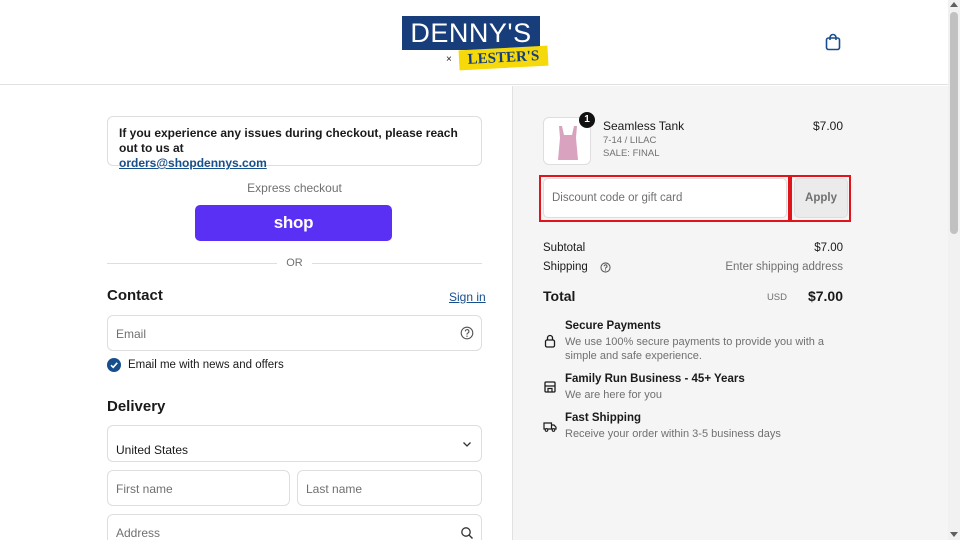 Image resolution: width=960 pixels, height=540 pixels. I want to click on logo-x-text: ×, so click(449, 59).